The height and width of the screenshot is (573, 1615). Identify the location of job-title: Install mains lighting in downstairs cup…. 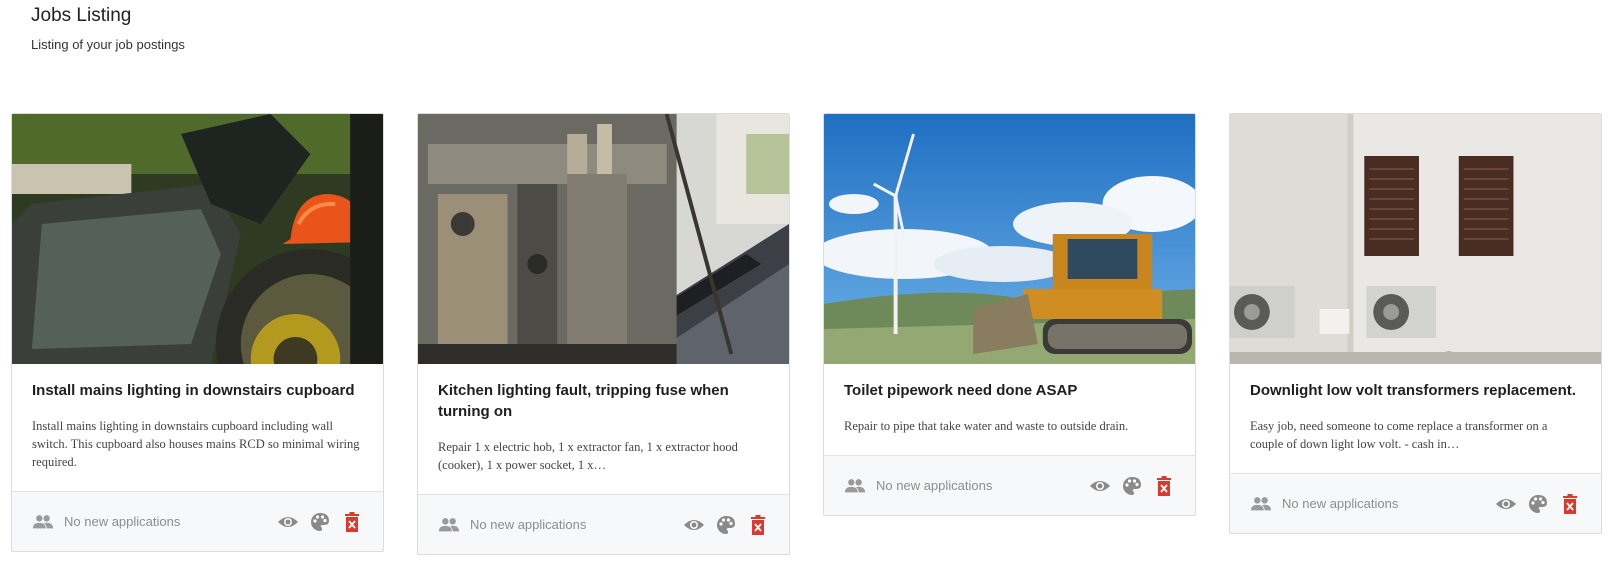
(197, 390).